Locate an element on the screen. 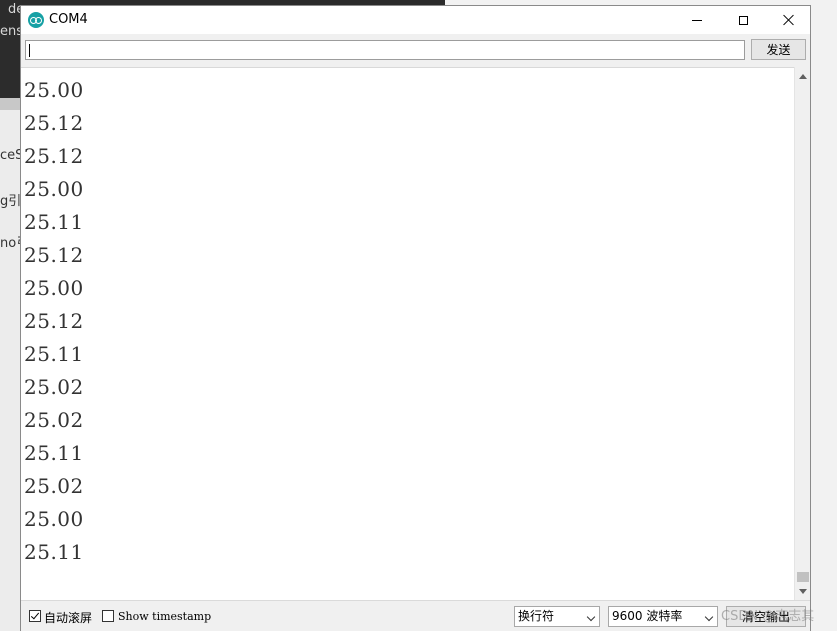 Image resolution: width=837 pixels, height=631 pixels. arrow-down-icon is located at coordinates (803, 591).